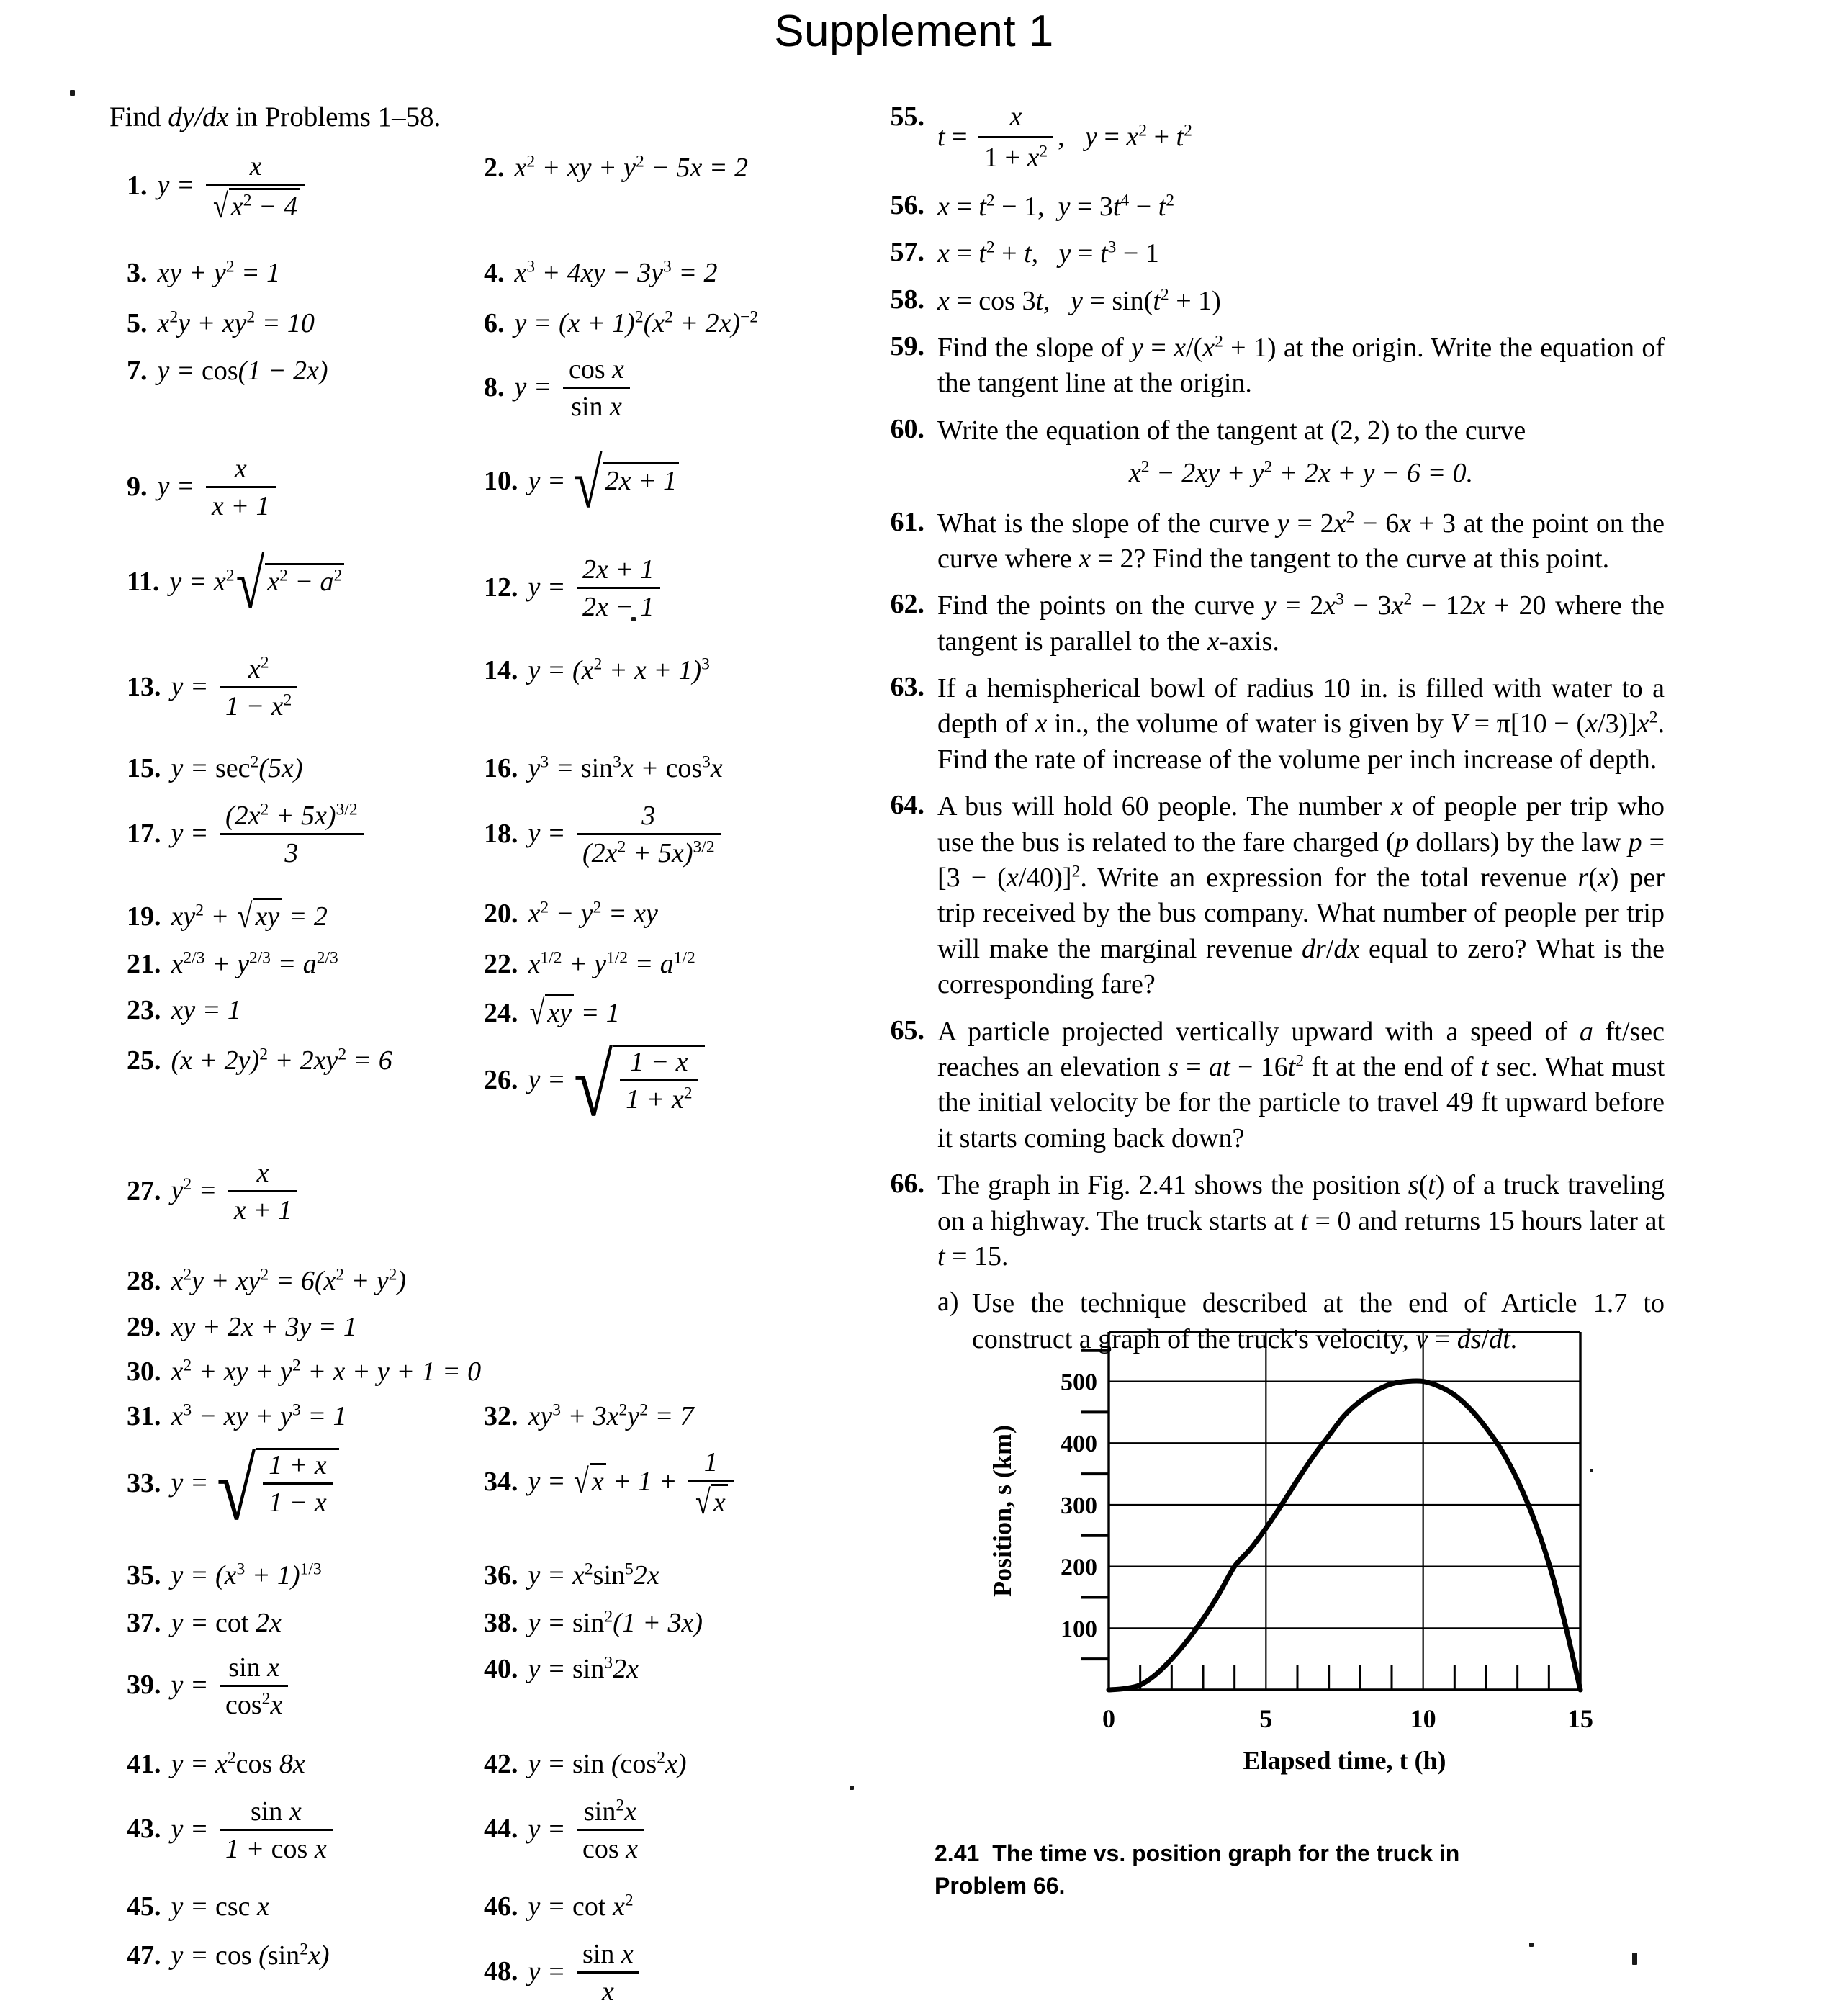  What do you see at coordinates (667, 768) in the screenshot?
I see `problem-item: 16. y3 = sin3x + cos3x` at bounding box center [667, 768].